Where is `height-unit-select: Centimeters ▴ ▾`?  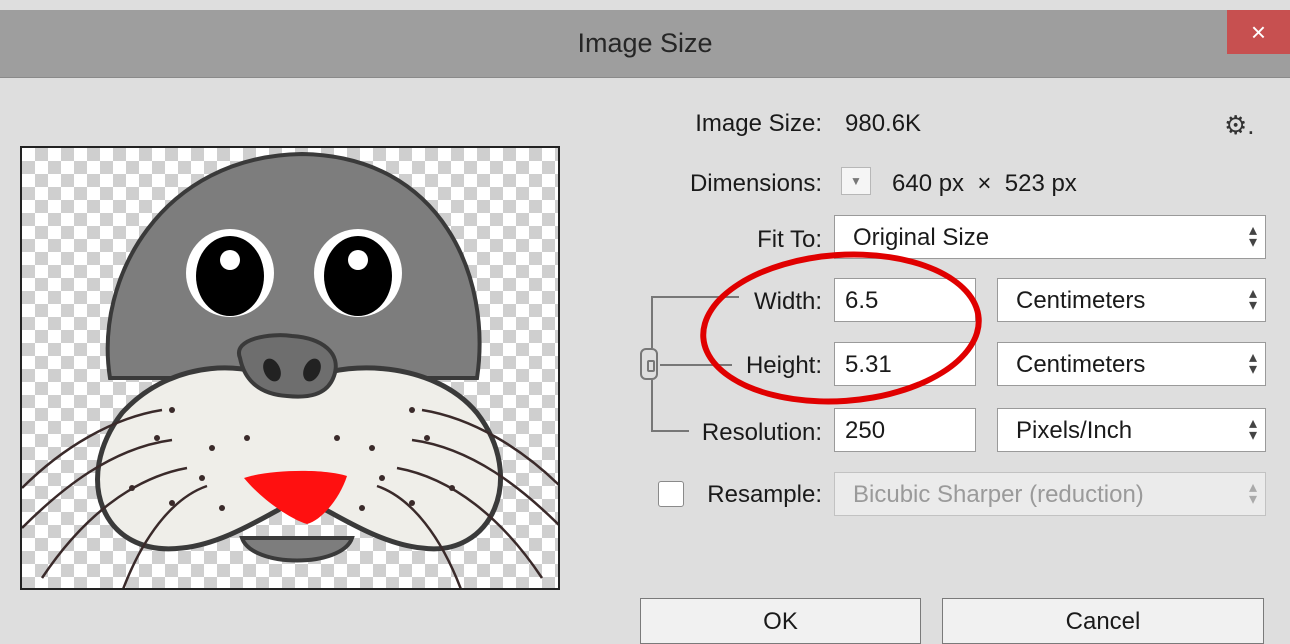 height-unit-select: Centimeters ▴ ▾ is located at coordinates (1131, 364).